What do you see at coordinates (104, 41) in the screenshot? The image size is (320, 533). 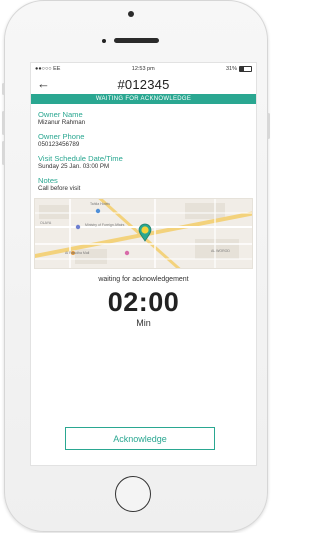 I see `sensor-dot` at bounding box center [104, 41].